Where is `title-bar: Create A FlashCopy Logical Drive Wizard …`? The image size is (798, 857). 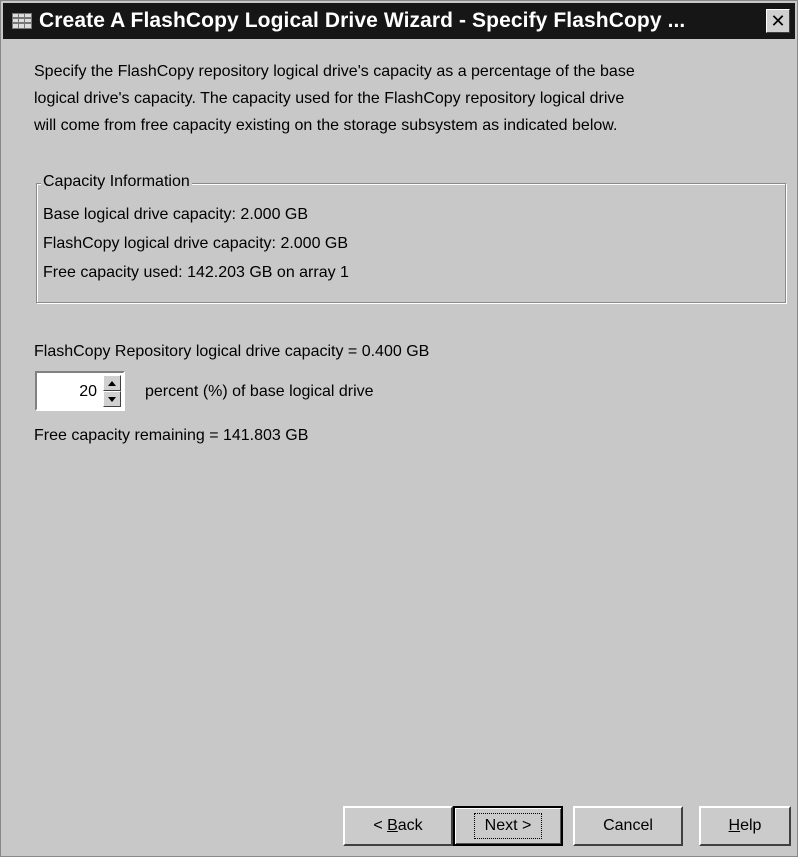
title-bar: Create A FlashCopy Logical Drive Wizard … is located at coordinates (399, 21).